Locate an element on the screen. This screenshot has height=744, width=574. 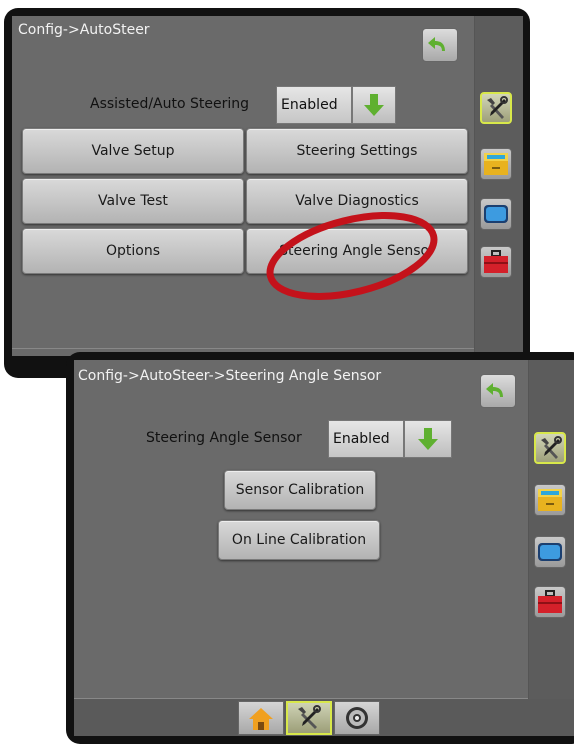
home-icon is located at coordinates (261, 719).